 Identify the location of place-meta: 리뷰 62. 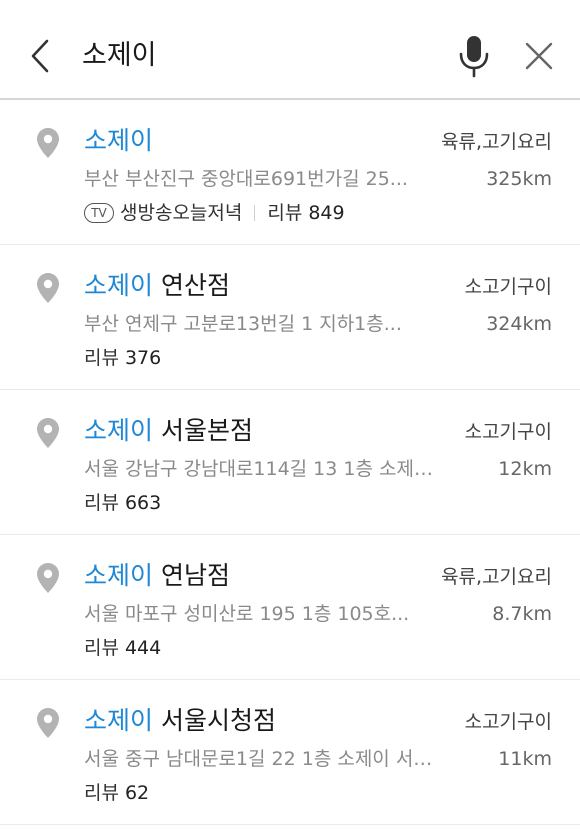
(116, 793).